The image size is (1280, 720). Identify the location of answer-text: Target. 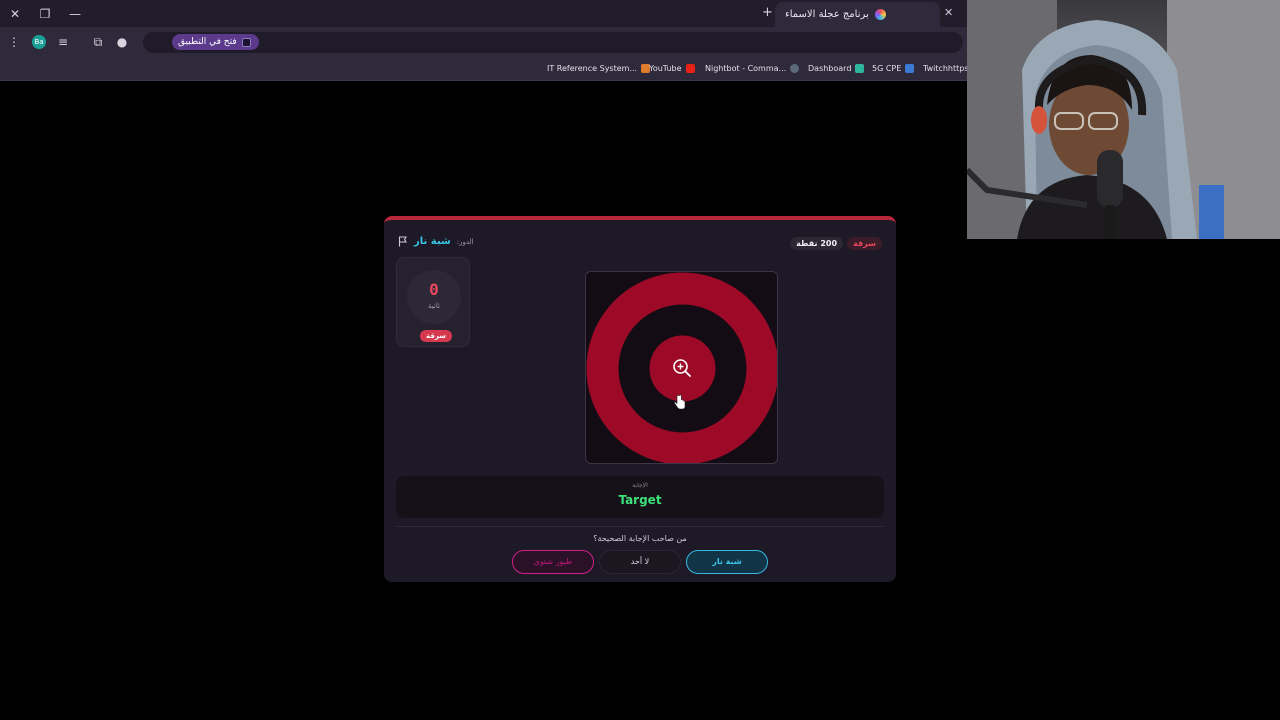
(640, 500).